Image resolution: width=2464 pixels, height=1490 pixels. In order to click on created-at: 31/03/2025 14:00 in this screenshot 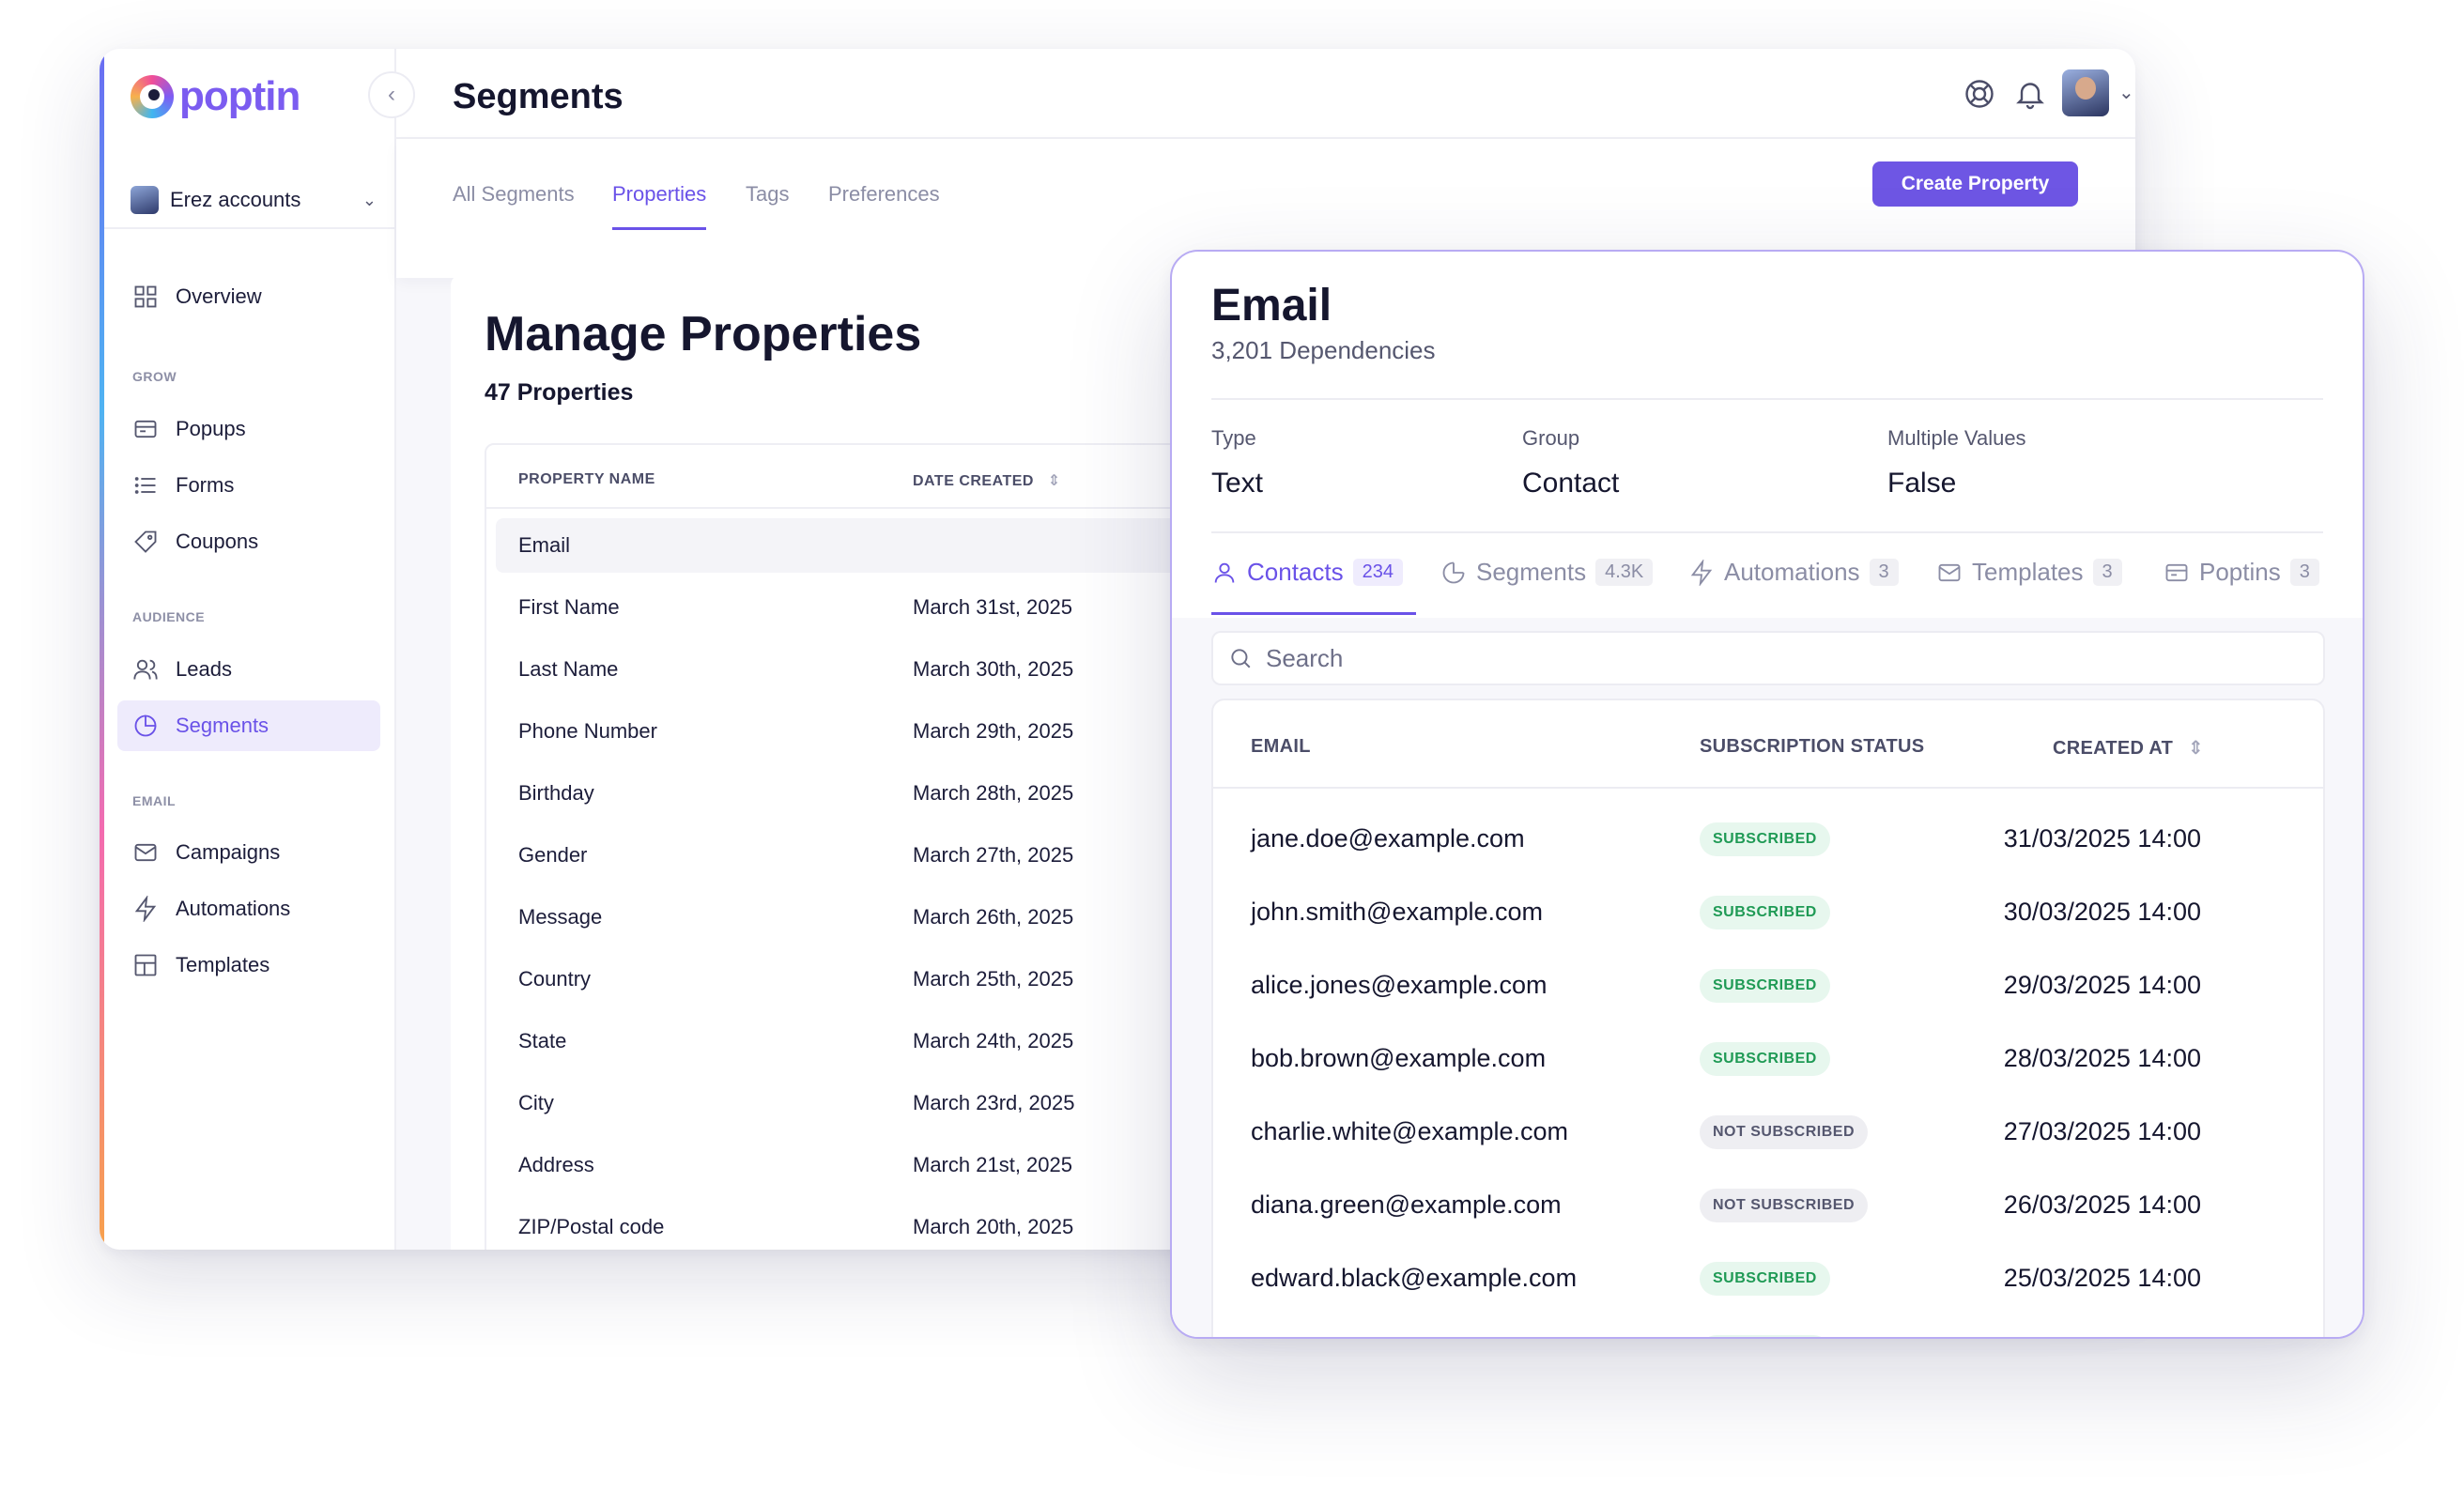, I will do `click(2102, 839)`.